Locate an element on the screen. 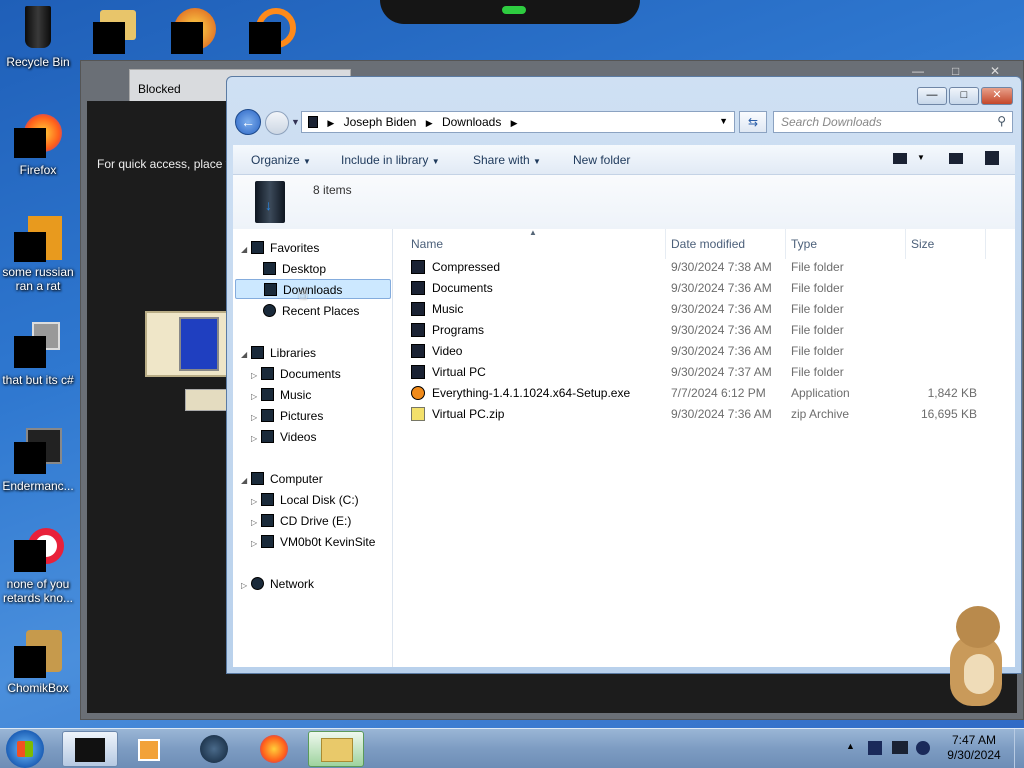  nav-desktop: Desktop is located at coordinates (294, 269).